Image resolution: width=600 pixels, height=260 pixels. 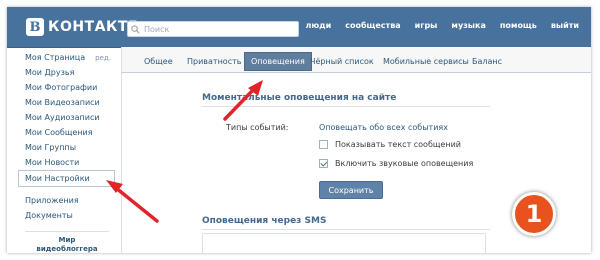 I want to click on annotation-arrows, so click(x=184, y=151).